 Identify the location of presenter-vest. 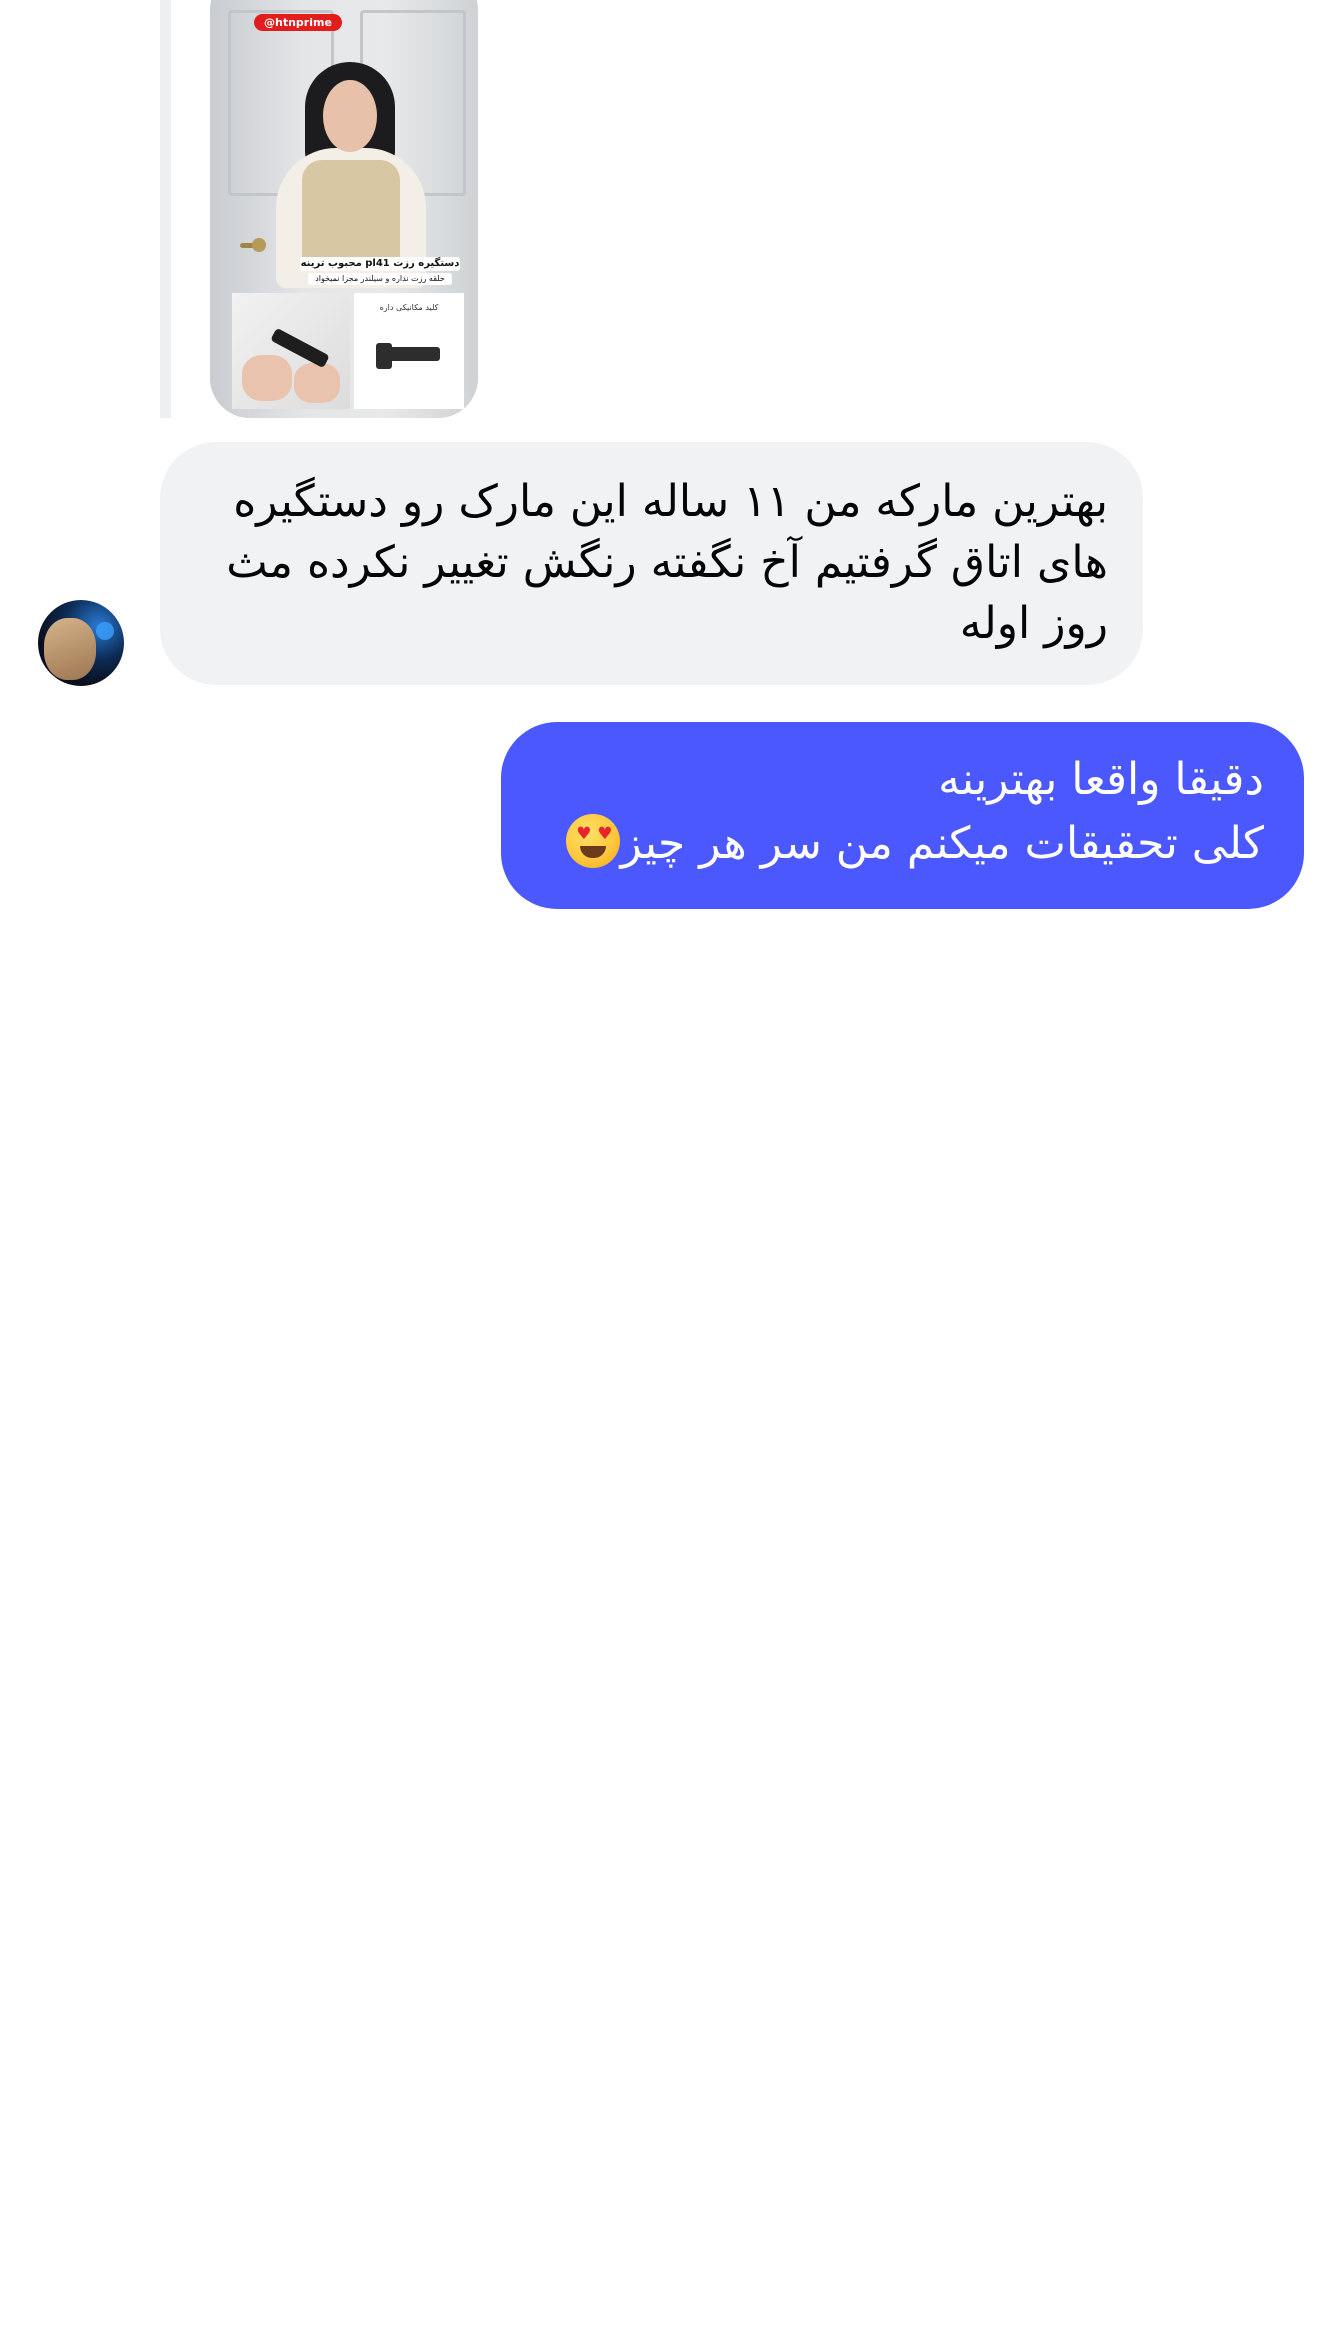
(351, 215).